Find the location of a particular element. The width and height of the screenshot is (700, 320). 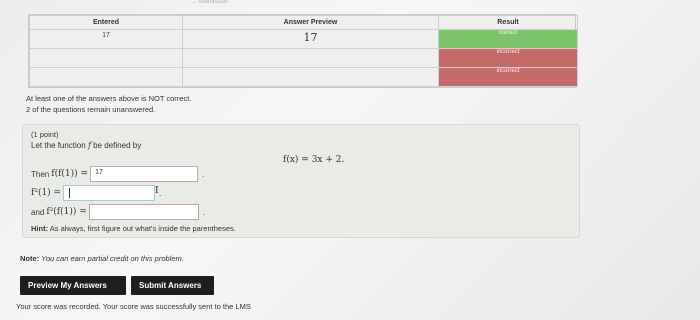

question-3: and f²(f(1)) = . is located at coordinates (118, 212).